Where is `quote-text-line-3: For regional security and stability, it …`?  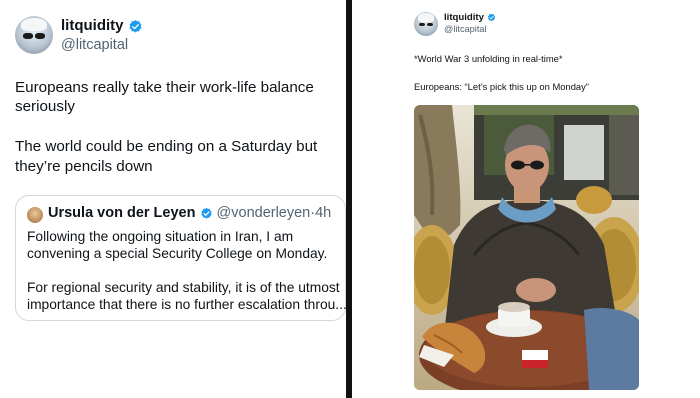
quote-text-line-3: For regional security and stability, it … is located at coordinates (183, 287).